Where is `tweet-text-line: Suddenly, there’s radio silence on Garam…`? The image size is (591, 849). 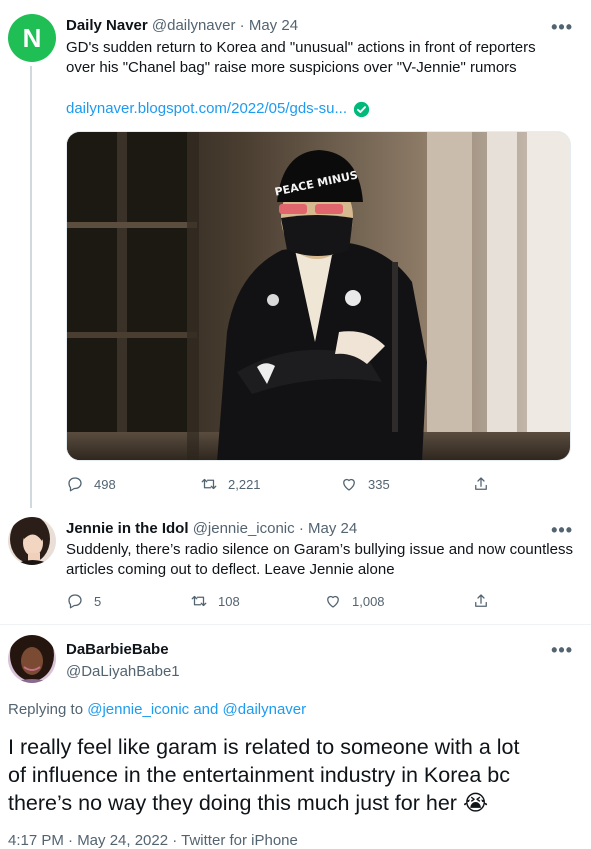 tweet-text-line: Suddenly, there’s radio silence on Garam… is located at coordinates (319, 549).